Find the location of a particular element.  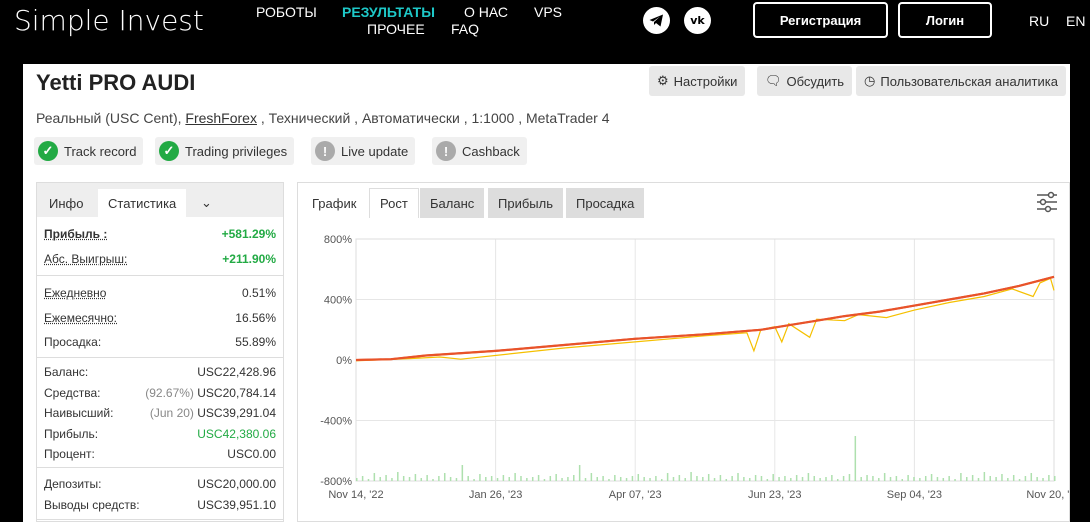

lang-en: EN is located at coordinates (1075, 21).